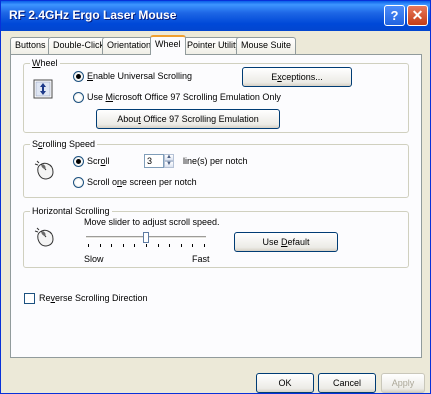 The height and width of the screenshot is (394, 431). Describe the element at coordinates (146, 237) in the screenshot. I see `horizontal-speed-slider-thumb` at that location.